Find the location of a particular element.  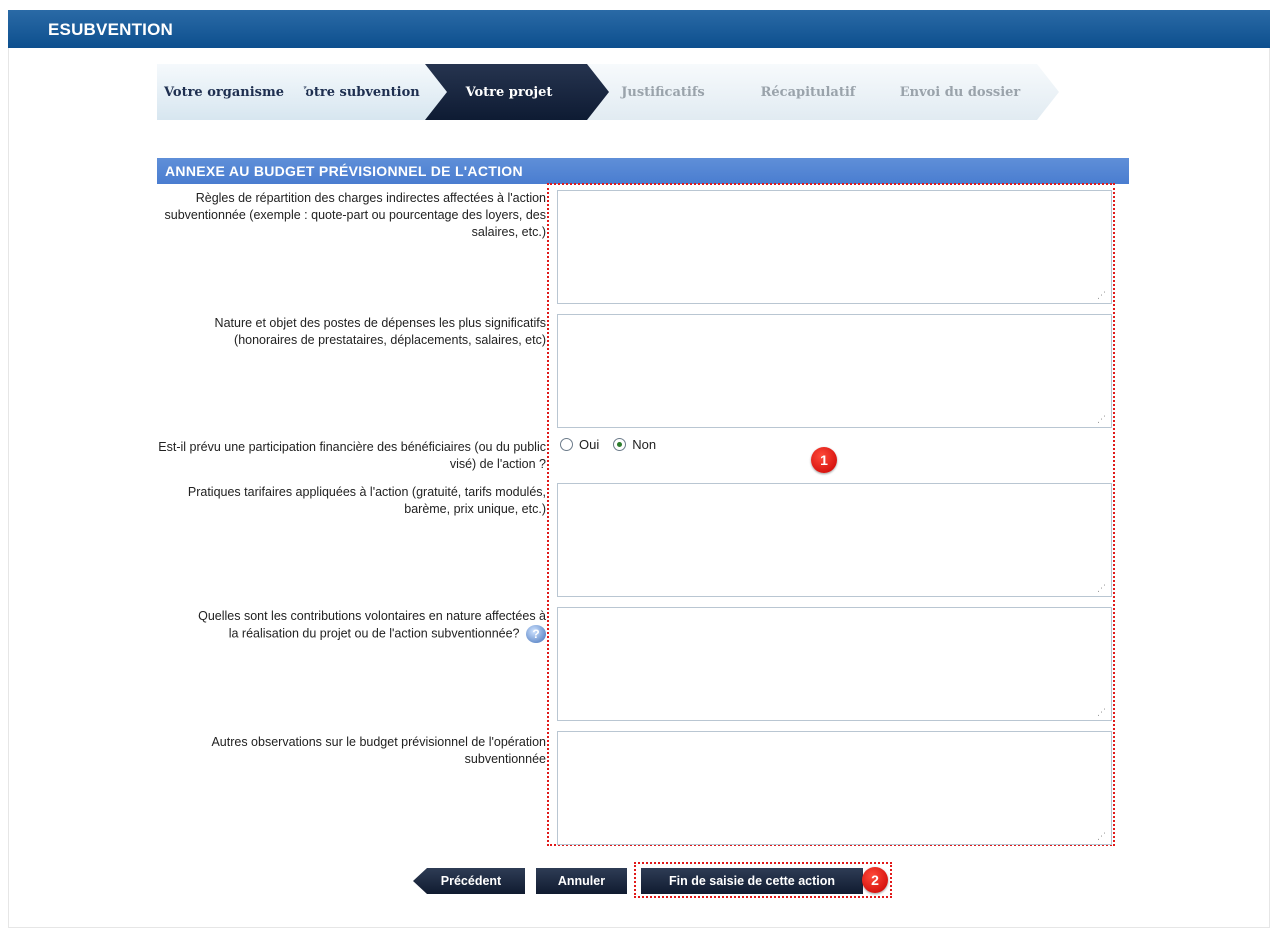

step-recapitulatif: Récapitulatif is located at coordinates (816, 92).